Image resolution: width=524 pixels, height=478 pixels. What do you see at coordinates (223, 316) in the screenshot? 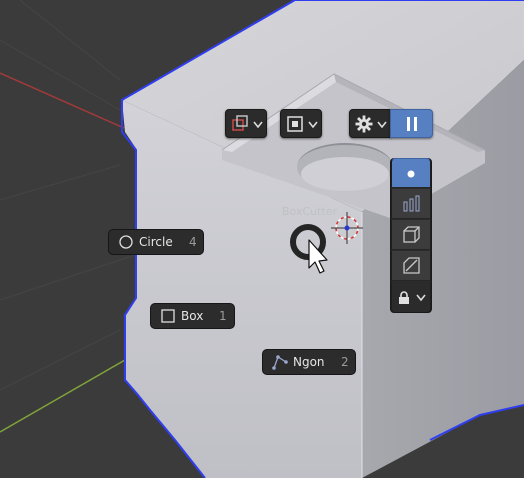
I see `pie-item-box-key: 1` at bounding box center [223, 316].